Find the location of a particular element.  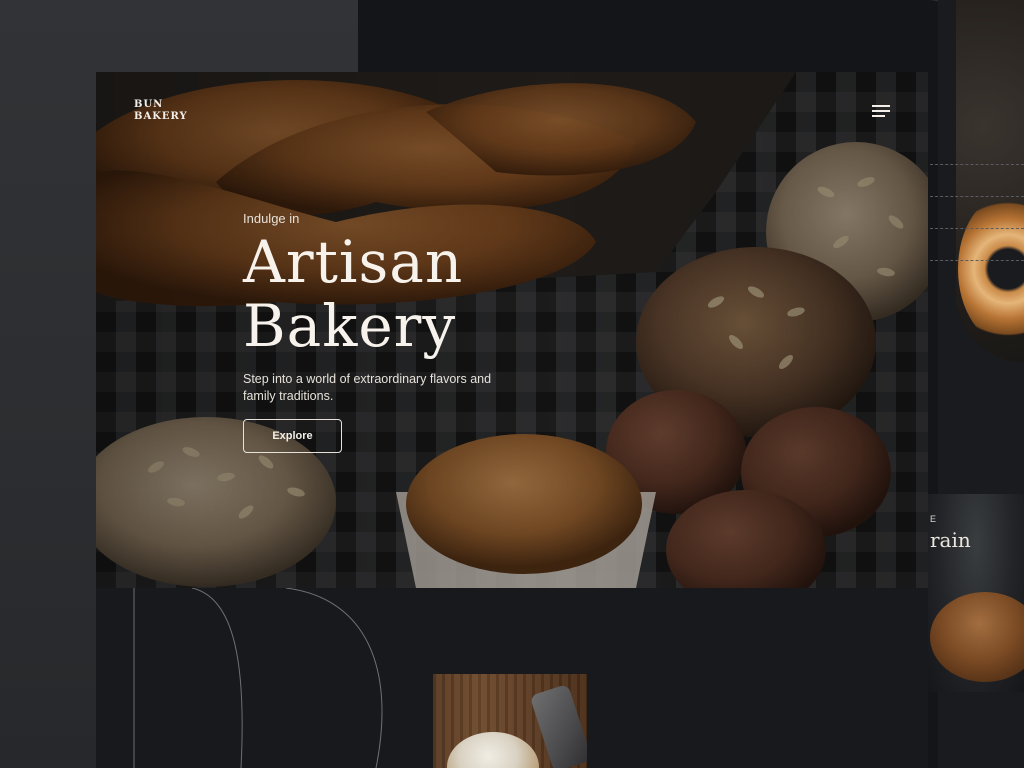

grain-card-title: rain is located at coordinates (950, 540).